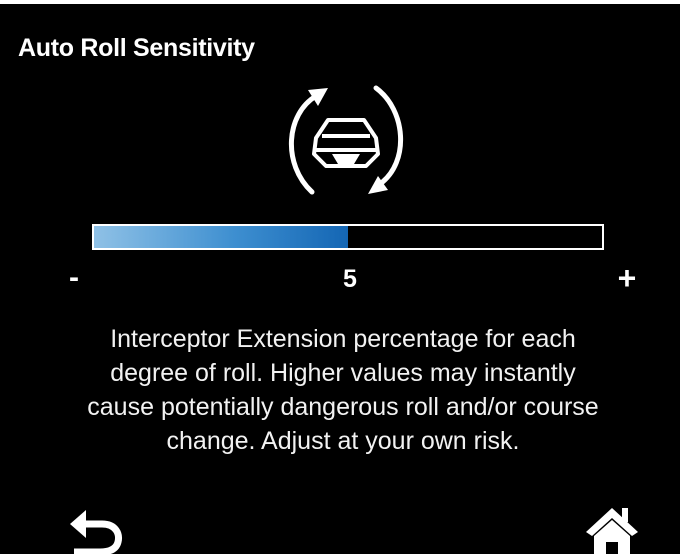  Describe the element at coordinates (136, 48) in the screenshot. I see `page-title: Auto Roll Sensitivity` at that location.